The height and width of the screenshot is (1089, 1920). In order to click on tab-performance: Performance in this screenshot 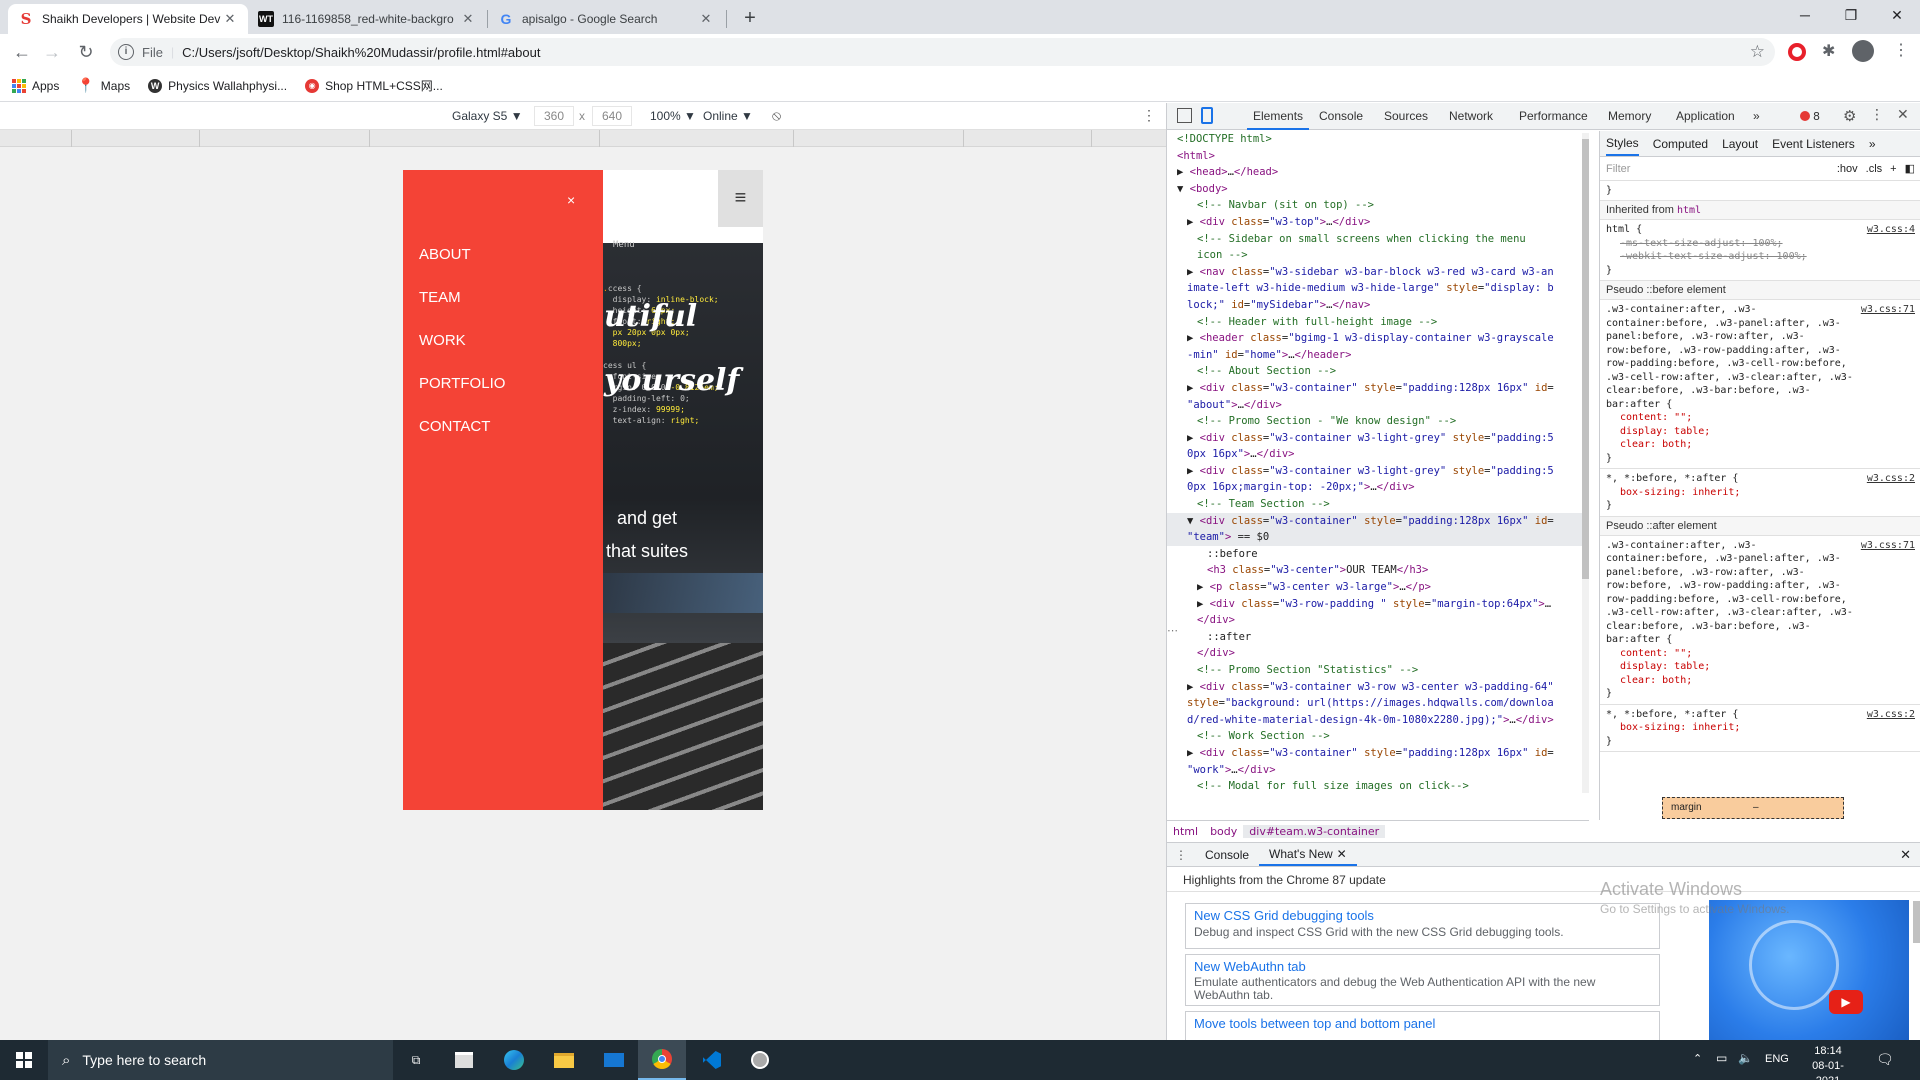, I will do `click(1553, 116)`.